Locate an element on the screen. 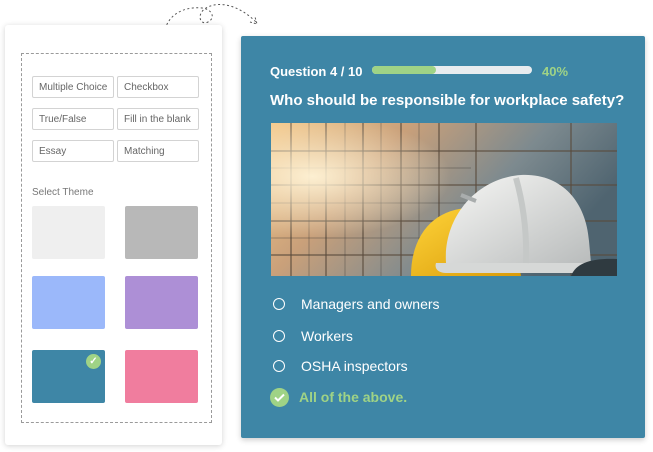 This screenshot has height=452, width=653. theme-swatch-teal: ✓ is located at coordinates (68, 376).